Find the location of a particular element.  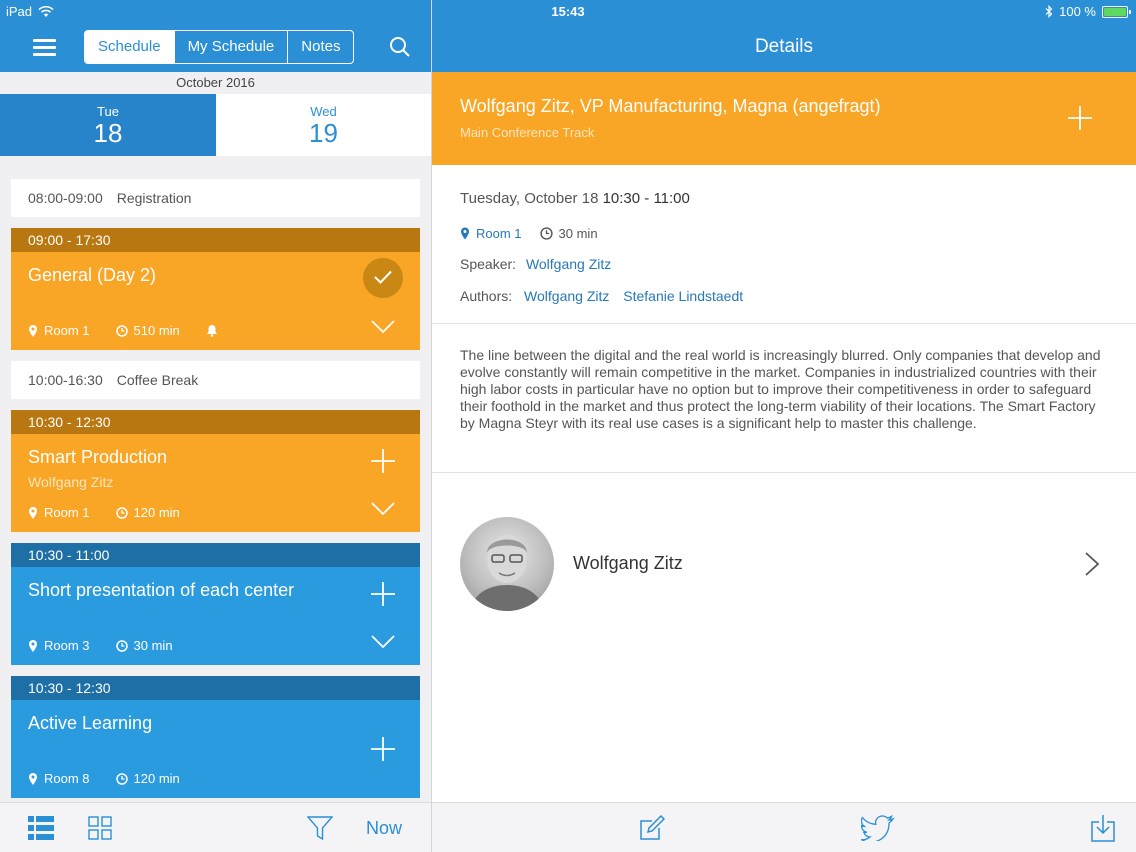

details-title: Details is located at coordinates (784, 48).